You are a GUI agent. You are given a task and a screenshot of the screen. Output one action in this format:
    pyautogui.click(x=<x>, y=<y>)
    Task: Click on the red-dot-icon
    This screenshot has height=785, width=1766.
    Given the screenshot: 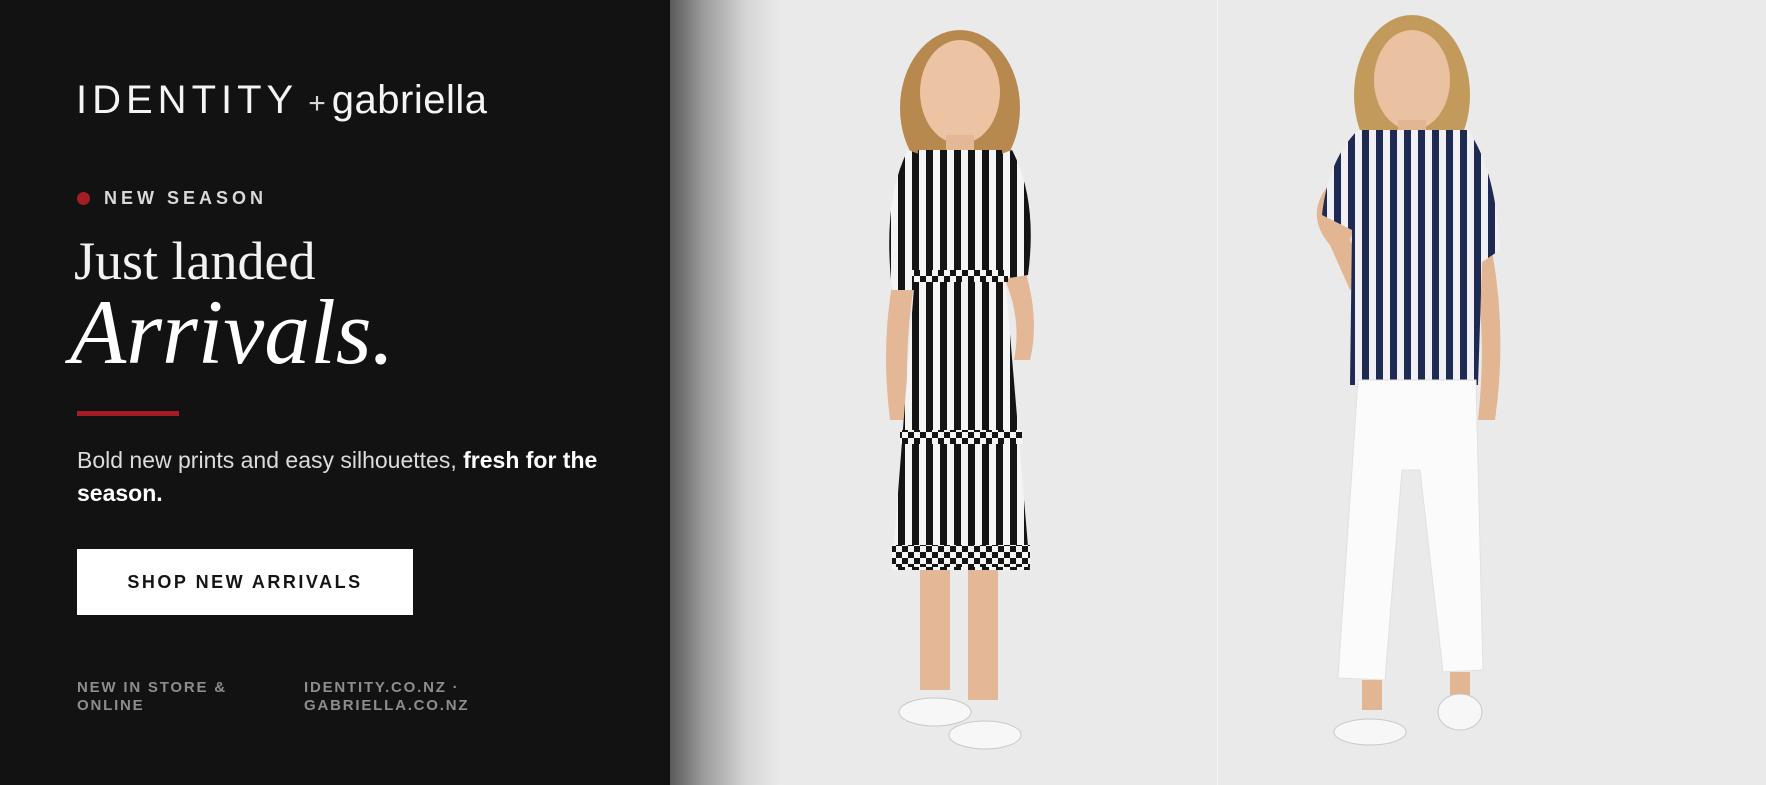 What is the action you would take?
    pyautogui.click(x=83, y=198)
    